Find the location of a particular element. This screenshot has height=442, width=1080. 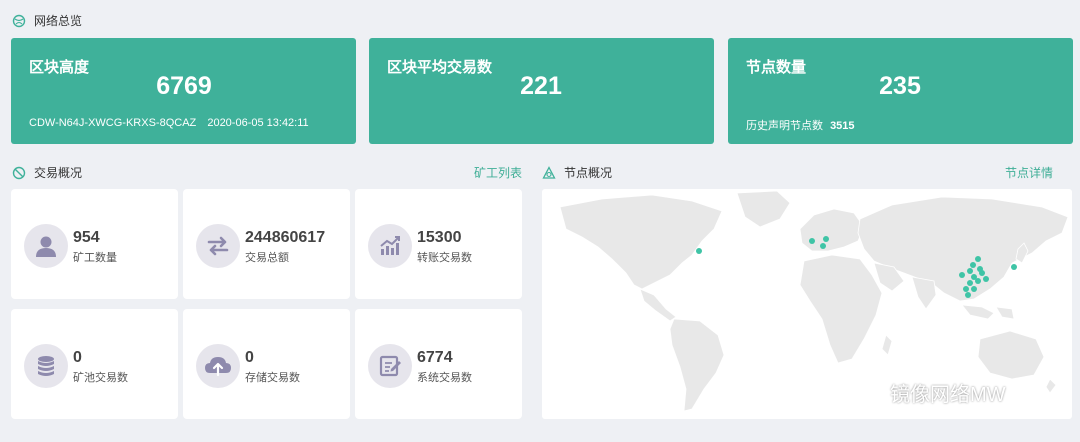

nodes-history-row: 历史声明节点数 3515 is located at coordinates (800, 125).